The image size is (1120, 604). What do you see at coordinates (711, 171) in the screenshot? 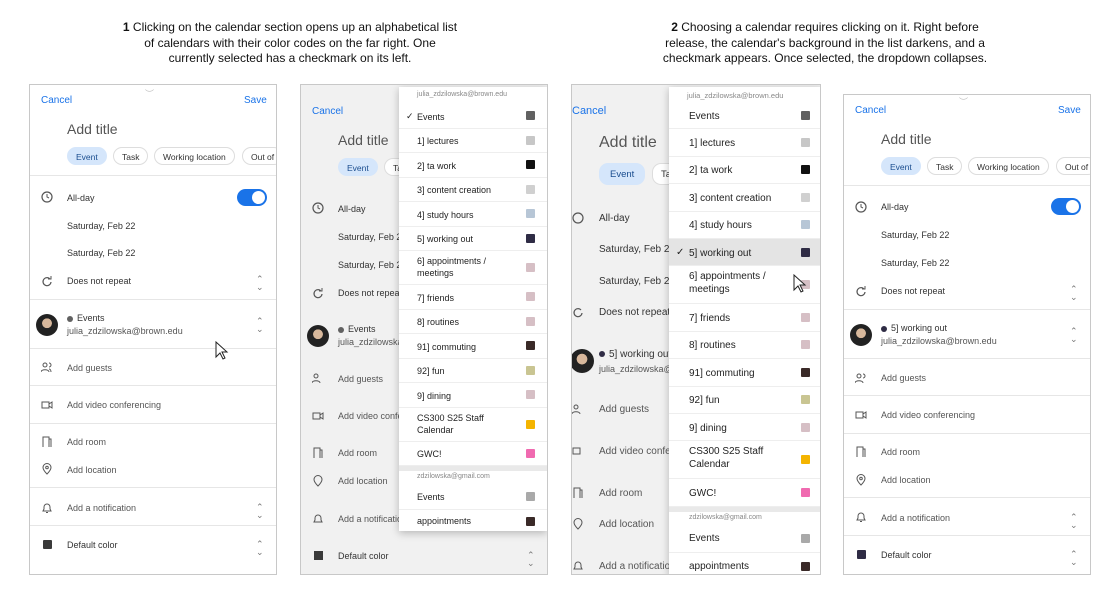
I see `calendar-option-label: 2] ta work` at bounding box center [711, 171].